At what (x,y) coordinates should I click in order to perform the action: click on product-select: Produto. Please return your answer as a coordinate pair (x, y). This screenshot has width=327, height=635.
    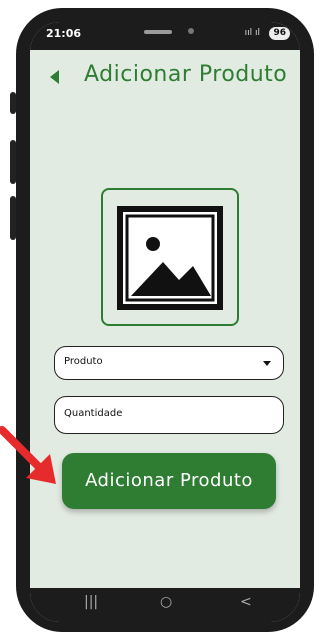
    Looking at the image, I should click on (169, 363).